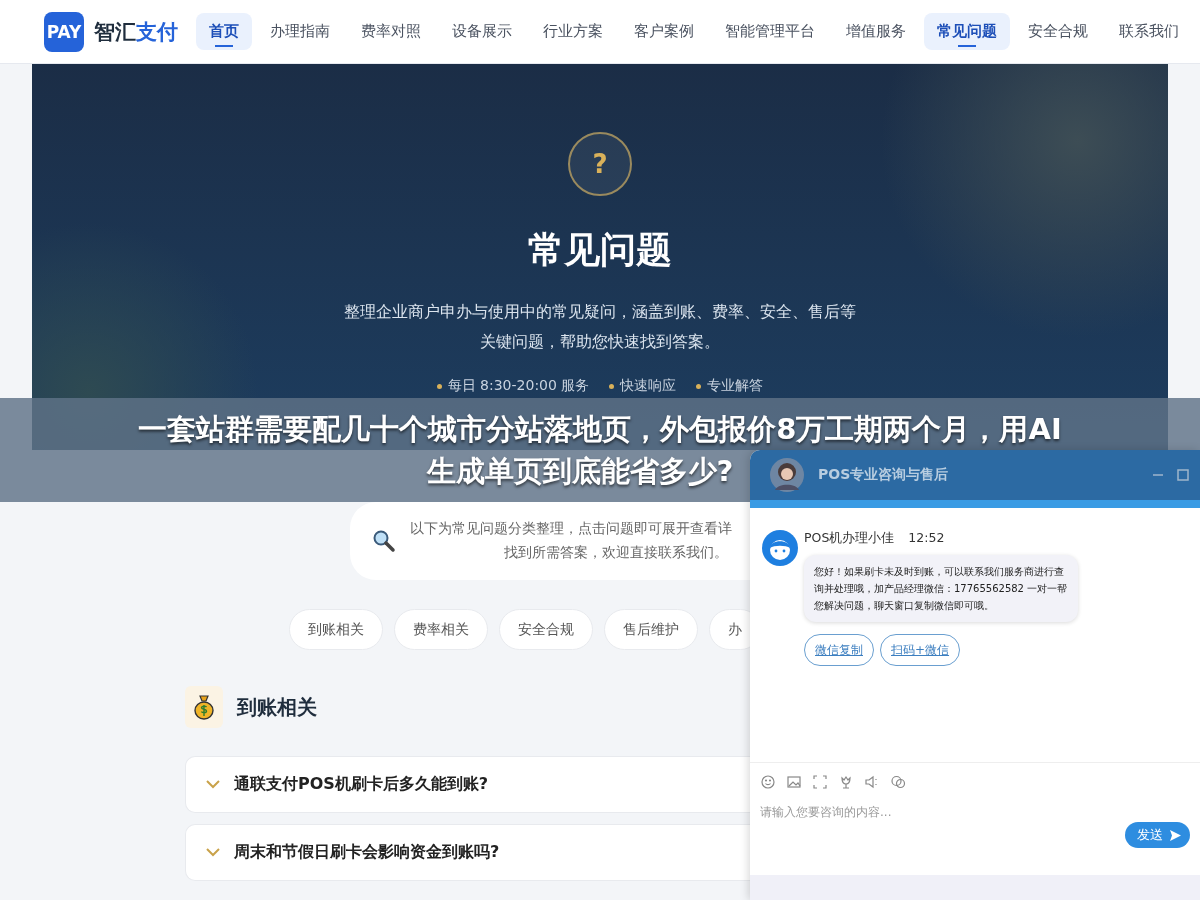  I want to click on hero-description: 整理企业商户申办与使用中的常见疑问，涵盖到账、费率、安全、售后等关键问题，帮助您快速找到答案。, so click(600, 327).